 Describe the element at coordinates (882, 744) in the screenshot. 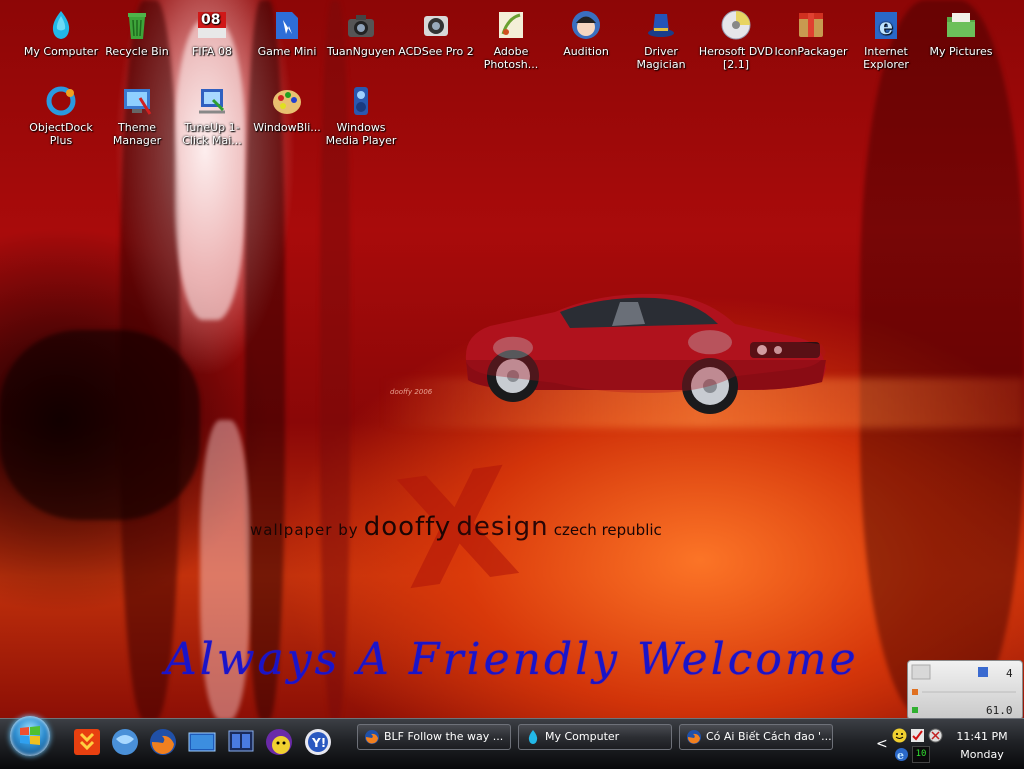

I see `tray-expand-chevron: <` at that location.